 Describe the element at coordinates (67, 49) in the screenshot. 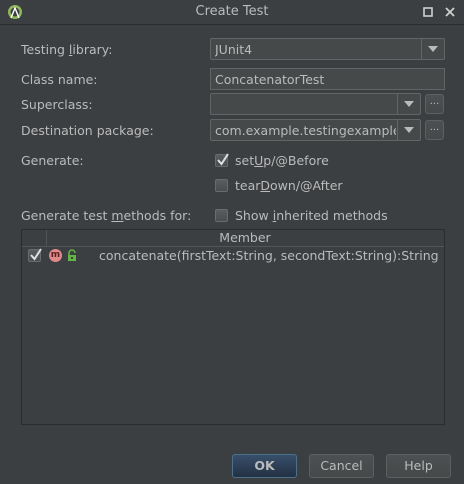

I see `testing-library-label: Testing library:` at that location.